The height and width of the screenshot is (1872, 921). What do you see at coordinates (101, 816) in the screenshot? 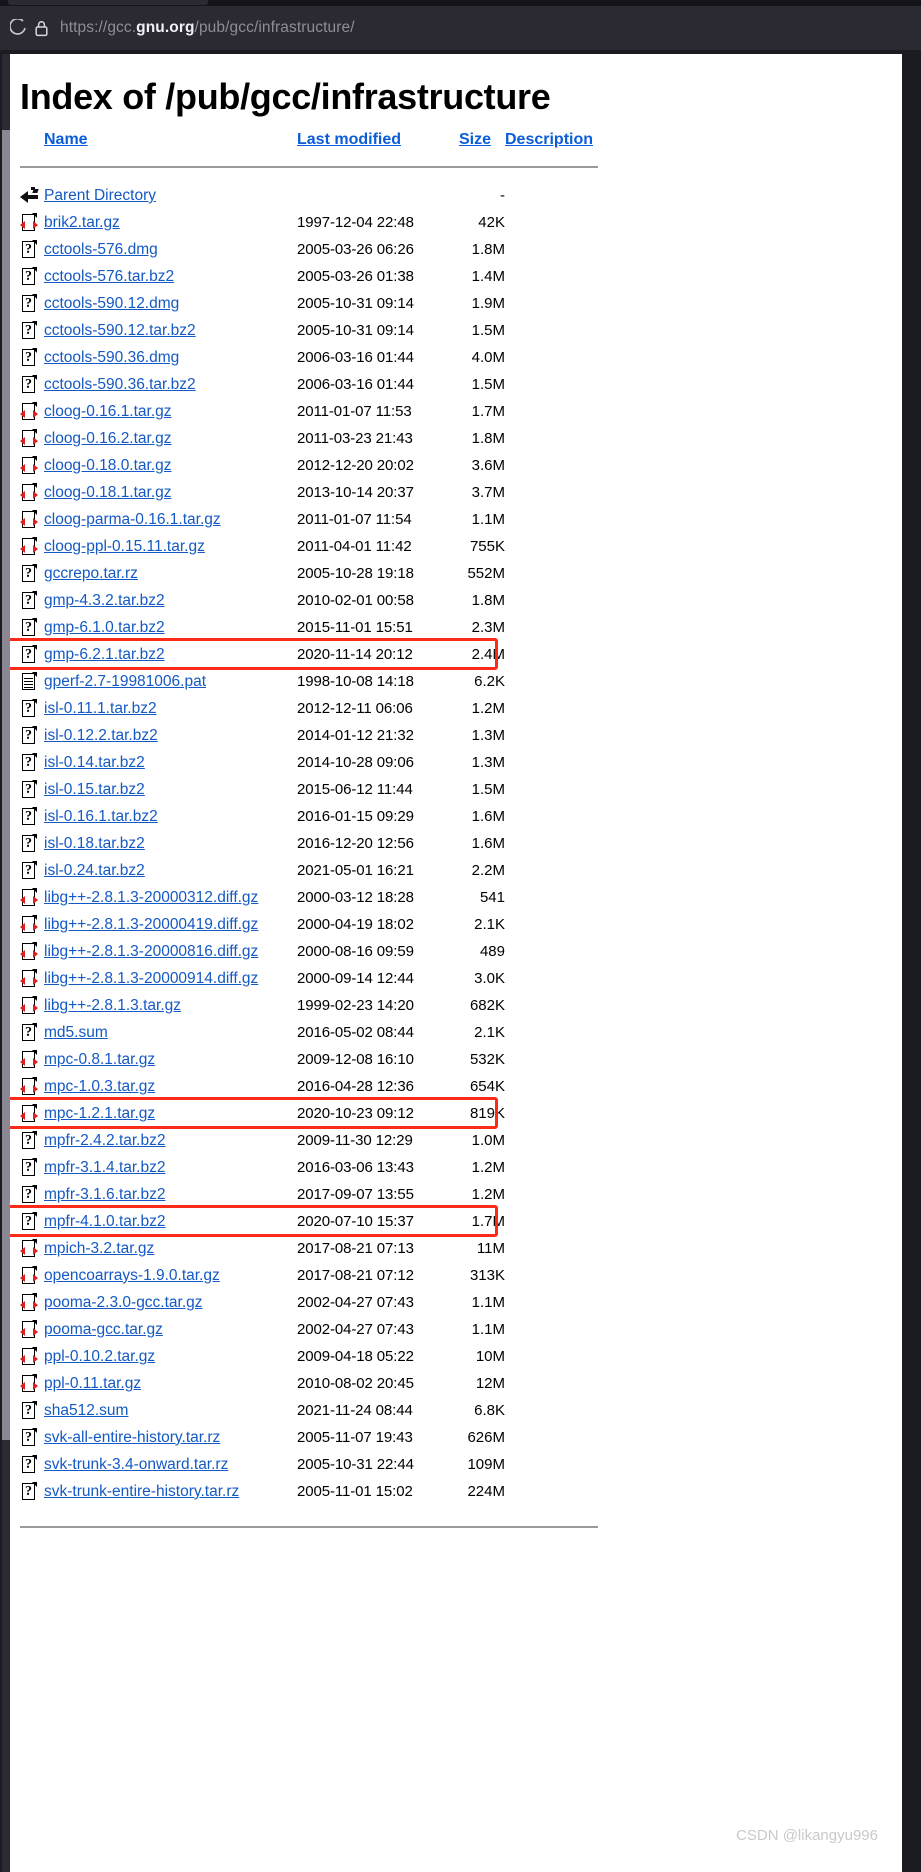
I see `file-link: isl-0.16.1.tar.bz2` at bounding box center [101, 816].